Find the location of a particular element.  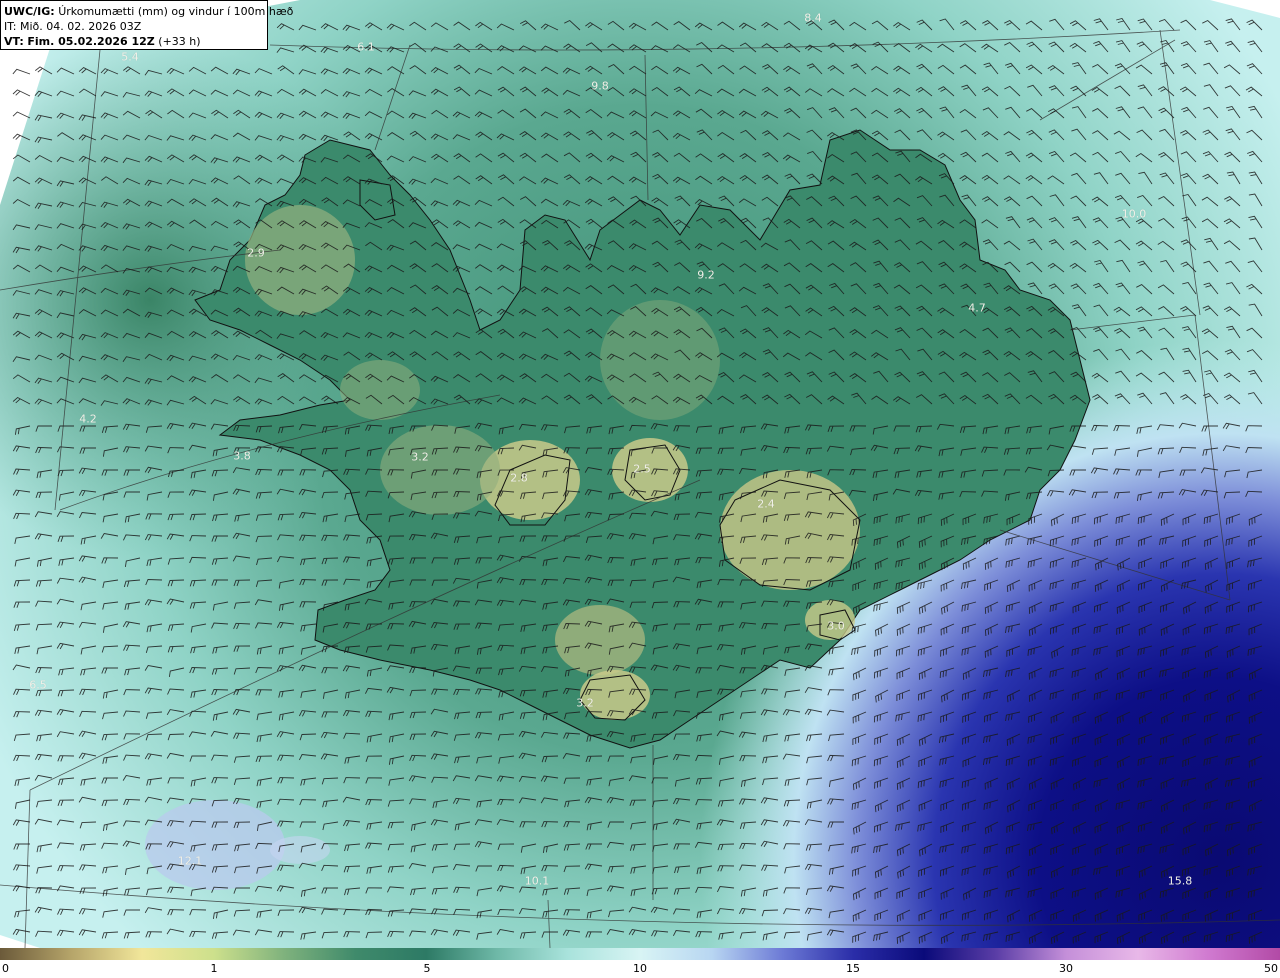

color-legend-ticks: 0 1 5 10 15 30 50 is located at coordinates (640, 969).